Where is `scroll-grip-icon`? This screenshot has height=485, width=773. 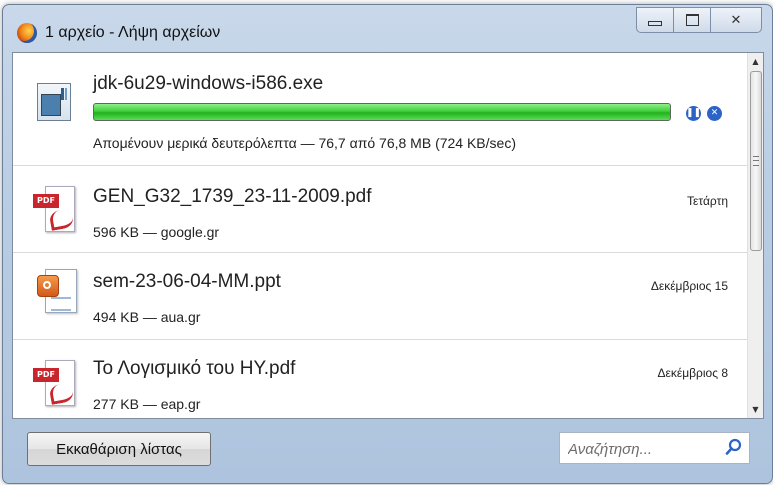
scroll-grip-icon is located at coordinates (756, 161).